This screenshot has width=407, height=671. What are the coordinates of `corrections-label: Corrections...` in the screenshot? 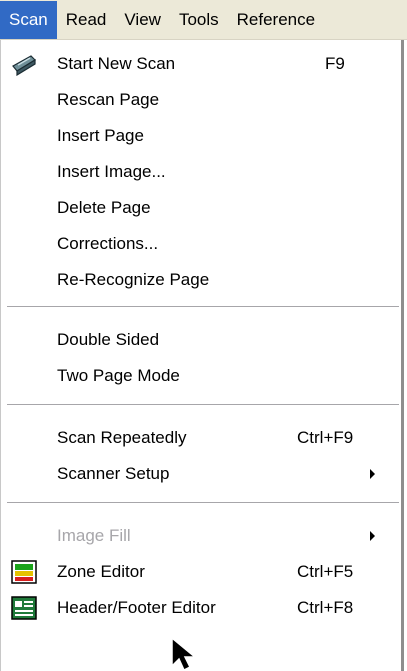 It's located at (108, 243).